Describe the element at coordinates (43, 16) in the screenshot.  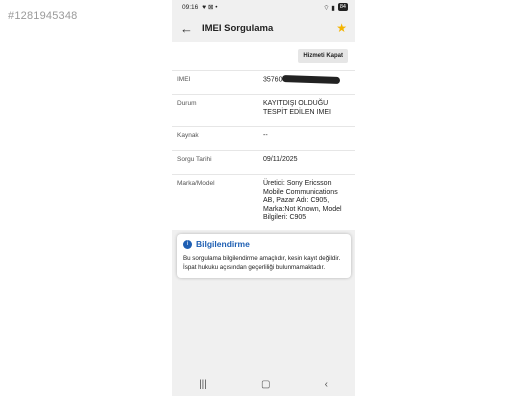
I see `watermark: #1281945348` at that location.